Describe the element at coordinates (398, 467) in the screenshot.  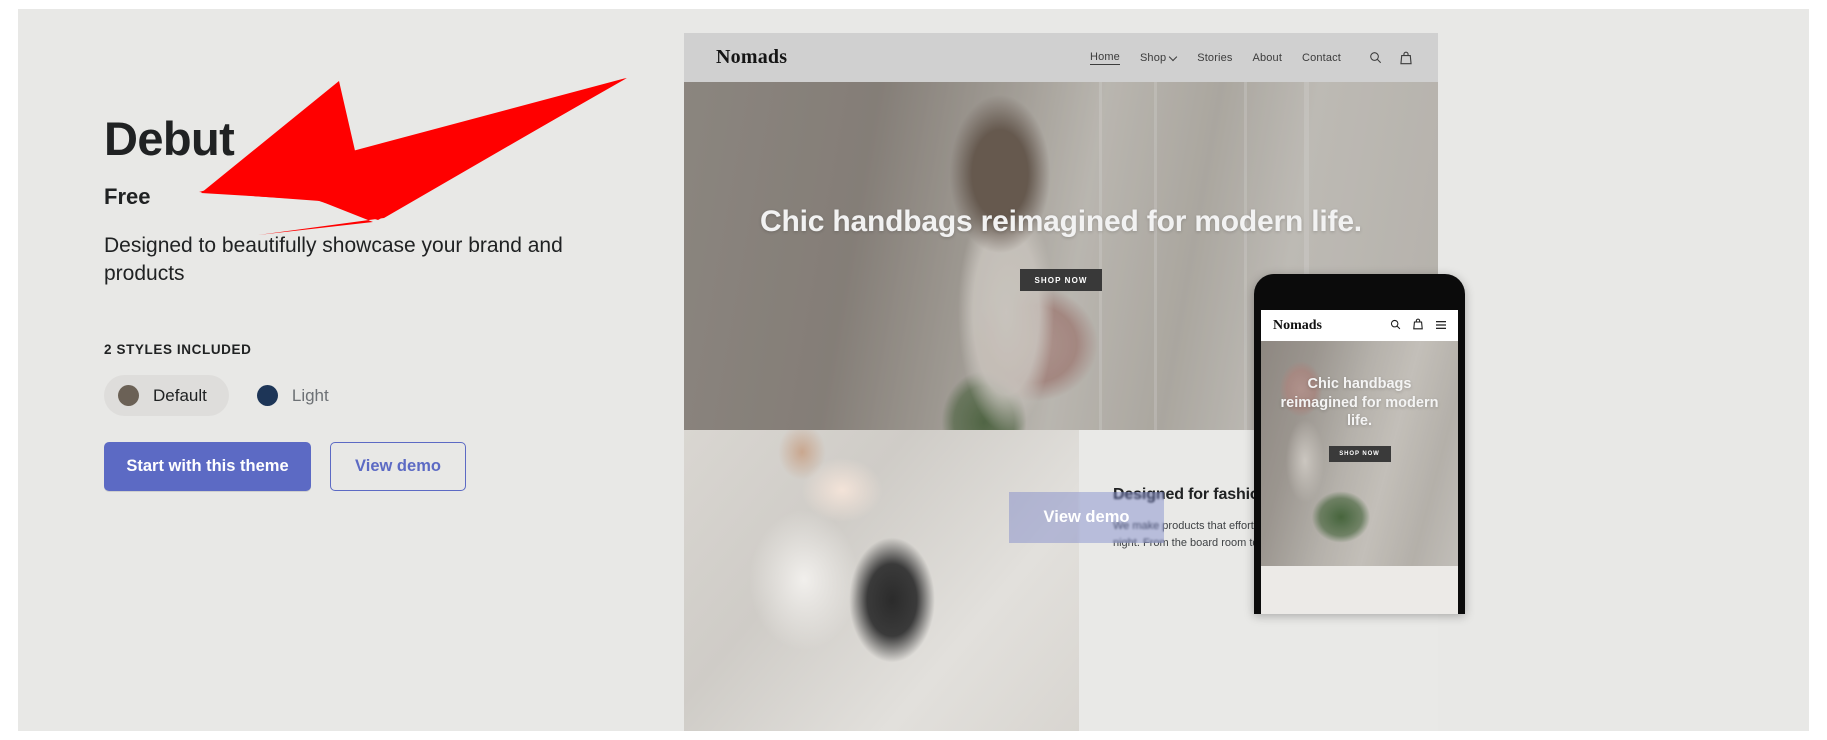
I see `view-demo-button: View demo` at that location.